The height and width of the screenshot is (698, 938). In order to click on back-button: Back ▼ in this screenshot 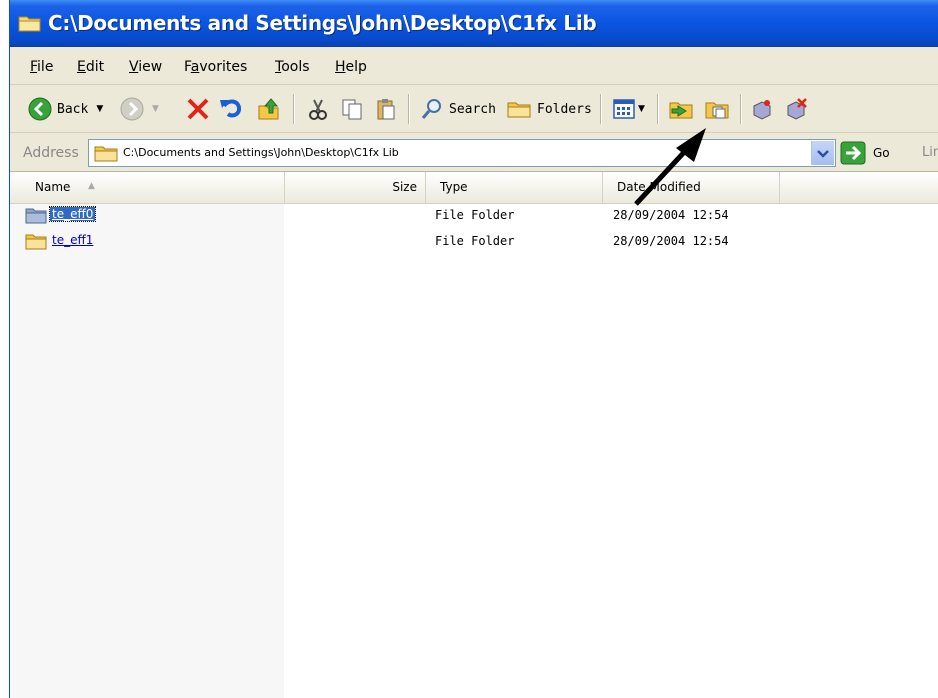, I will do `click(65, 109)`.